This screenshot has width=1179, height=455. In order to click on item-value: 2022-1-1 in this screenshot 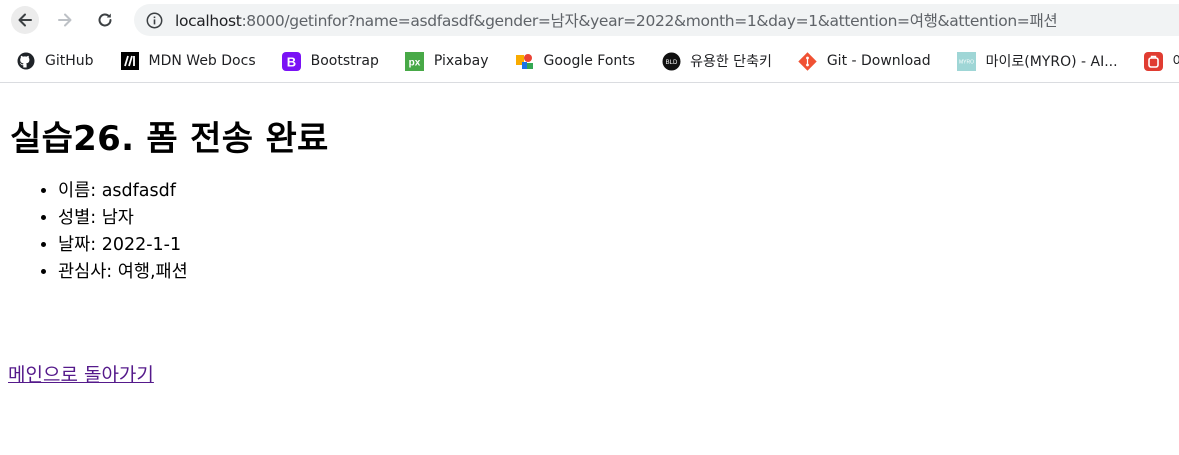, I will do `click(141, 245)`.